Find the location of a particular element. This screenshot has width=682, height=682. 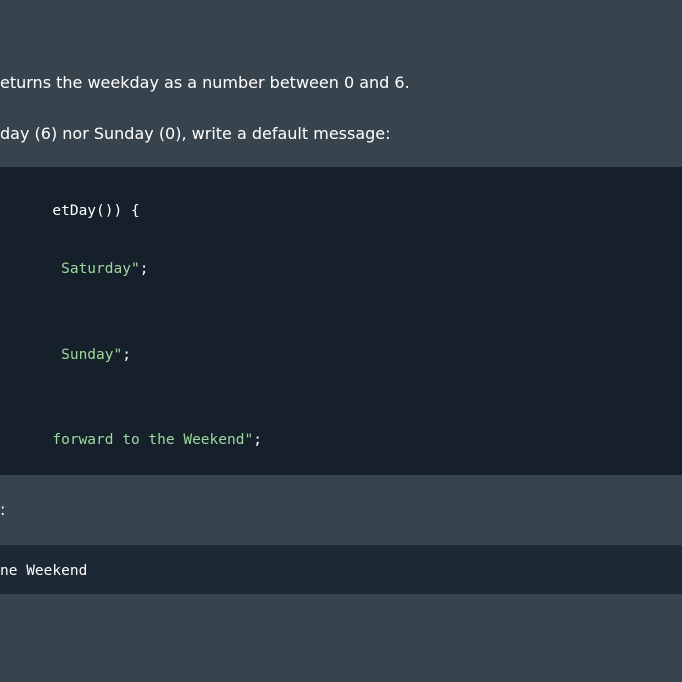

header-band is located at coordinates (341, 14).